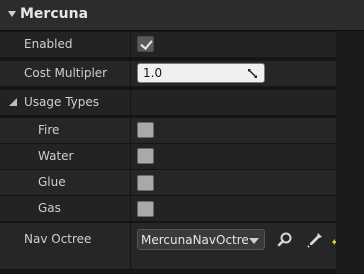 The image size is (364, 274). I want to click on spin-arrows-icon, so click(252, 73).